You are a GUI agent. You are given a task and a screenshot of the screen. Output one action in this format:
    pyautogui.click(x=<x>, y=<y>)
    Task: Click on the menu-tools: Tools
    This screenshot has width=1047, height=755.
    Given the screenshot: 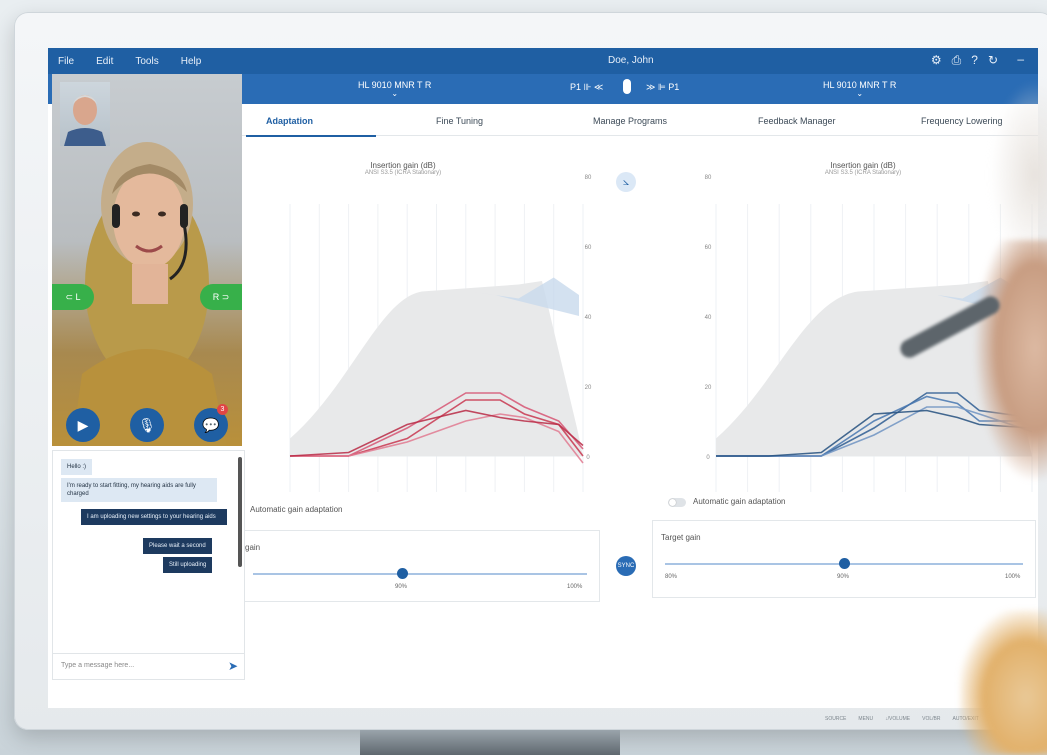 What is the action you would take?
    pyautogui.click(x=146, y=61)
    